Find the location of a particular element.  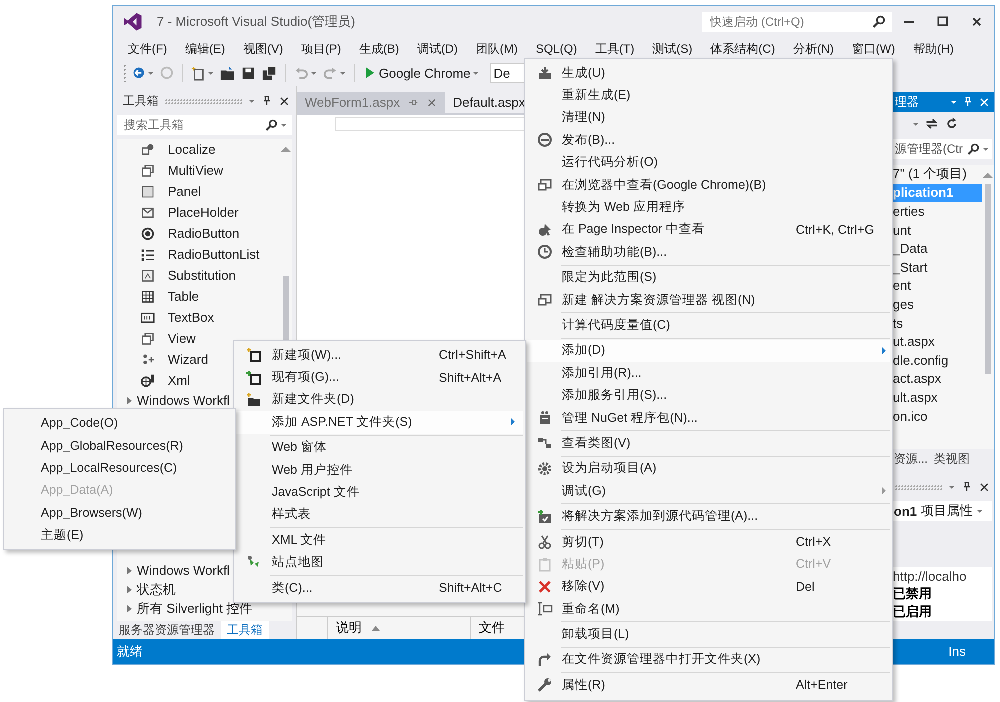

menu-item: 在 Page Inspector 中查看 Ctrl+K, Ctrl+G is located at coordinates (708, 230).